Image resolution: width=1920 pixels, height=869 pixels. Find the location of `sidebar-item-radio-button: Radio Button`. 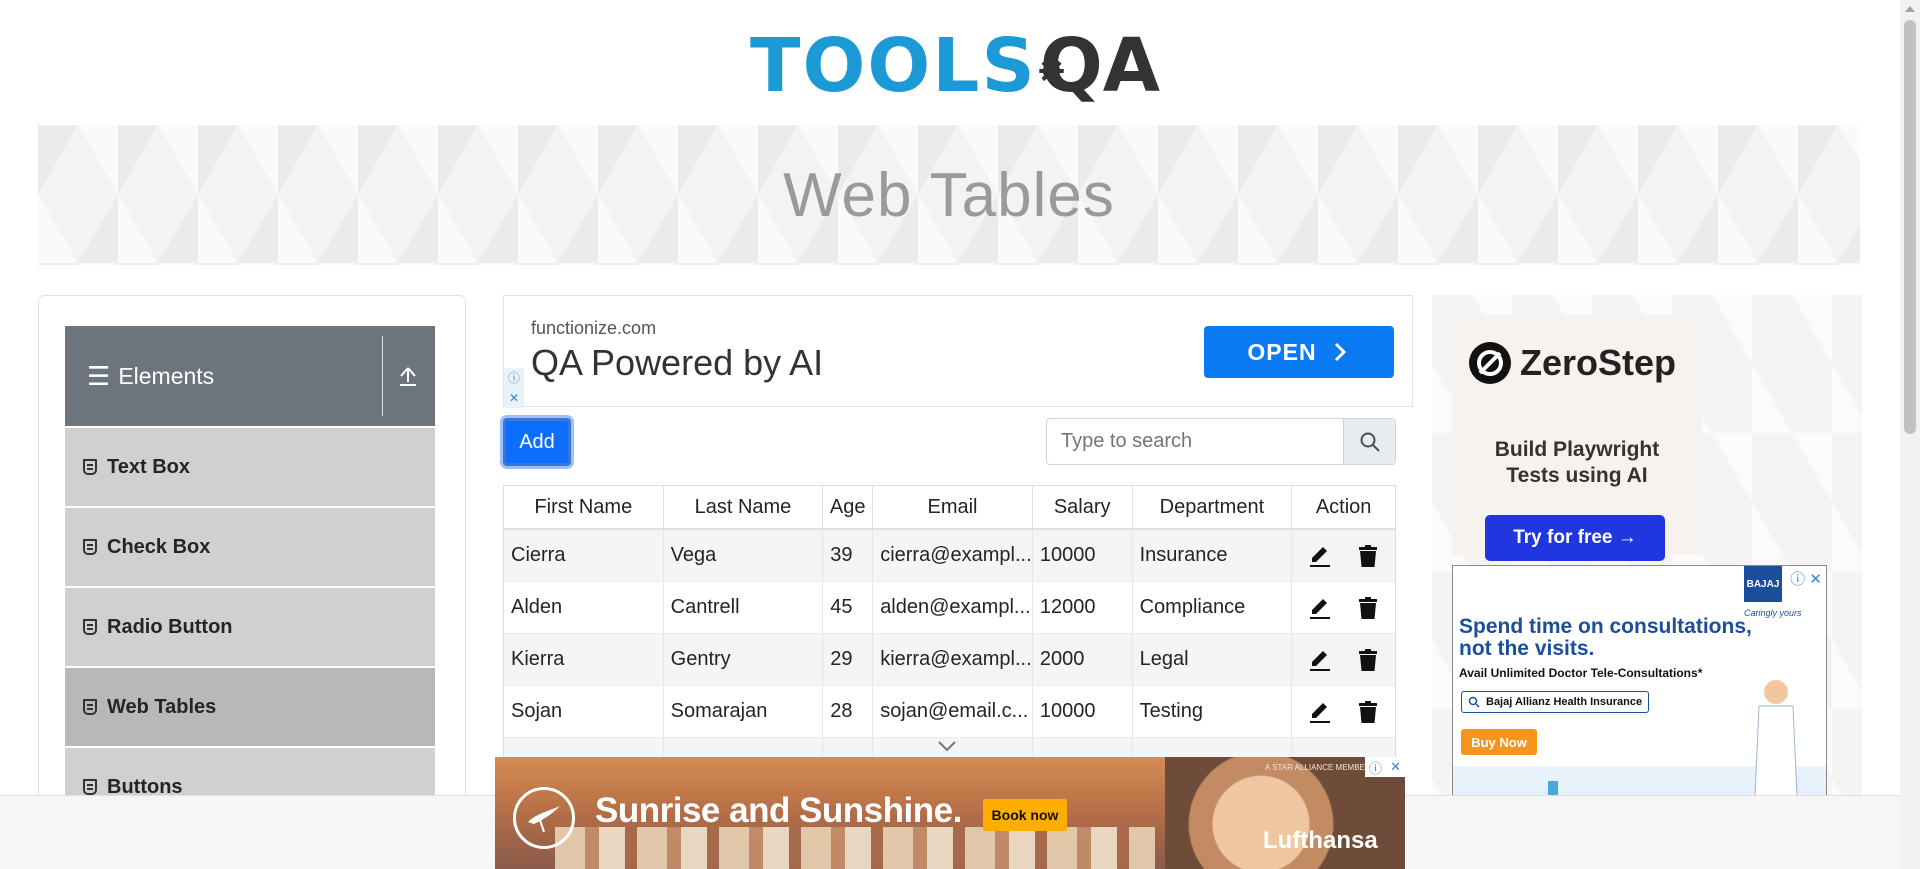

sidebar-item-radio-button: Radio Button is located at coordinates (250, 627).